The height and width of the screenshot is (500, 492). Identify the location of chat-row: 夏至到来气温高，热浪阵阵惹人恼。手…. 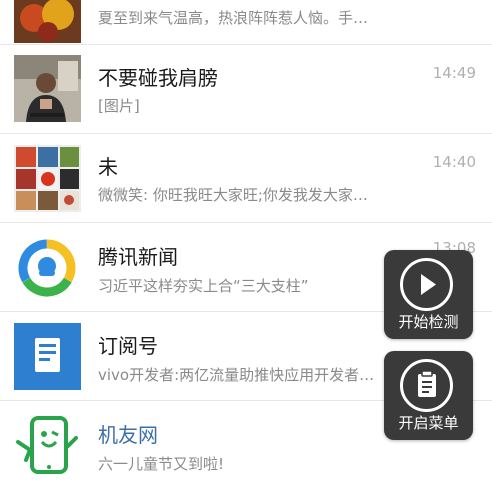
(246, 22).